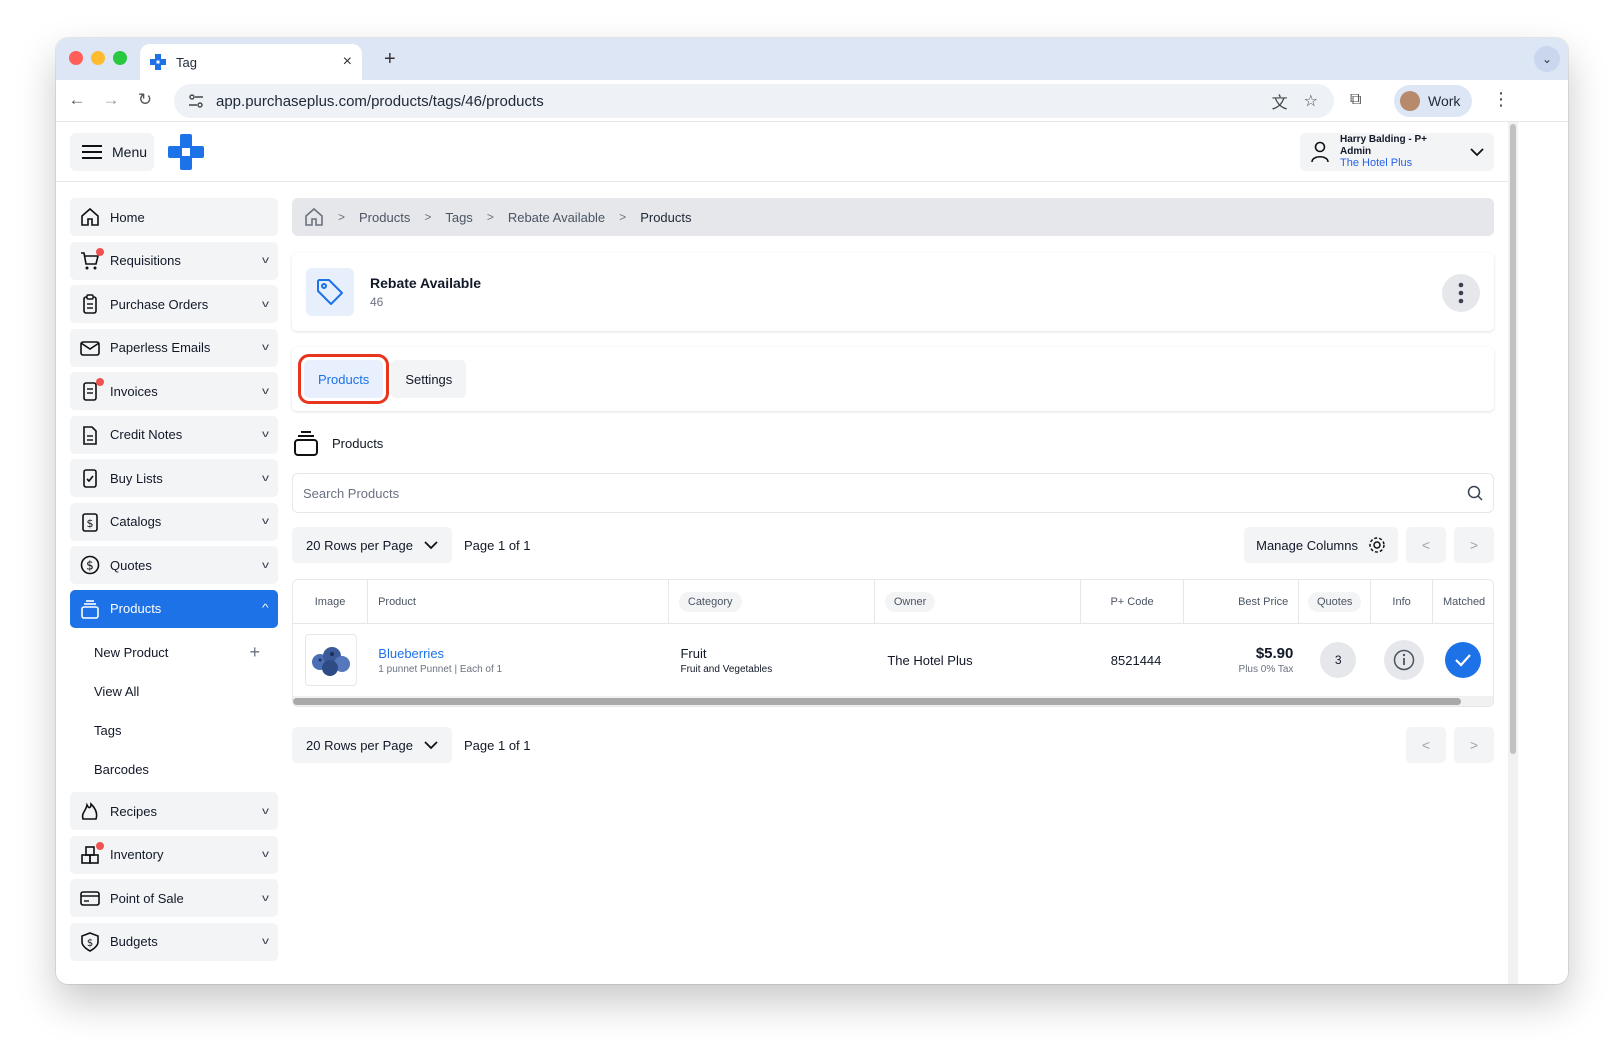  Describe the element at coordinates (930, 660) in the screenshot. I see `owner-cell: The Hotel Plus` at that location.